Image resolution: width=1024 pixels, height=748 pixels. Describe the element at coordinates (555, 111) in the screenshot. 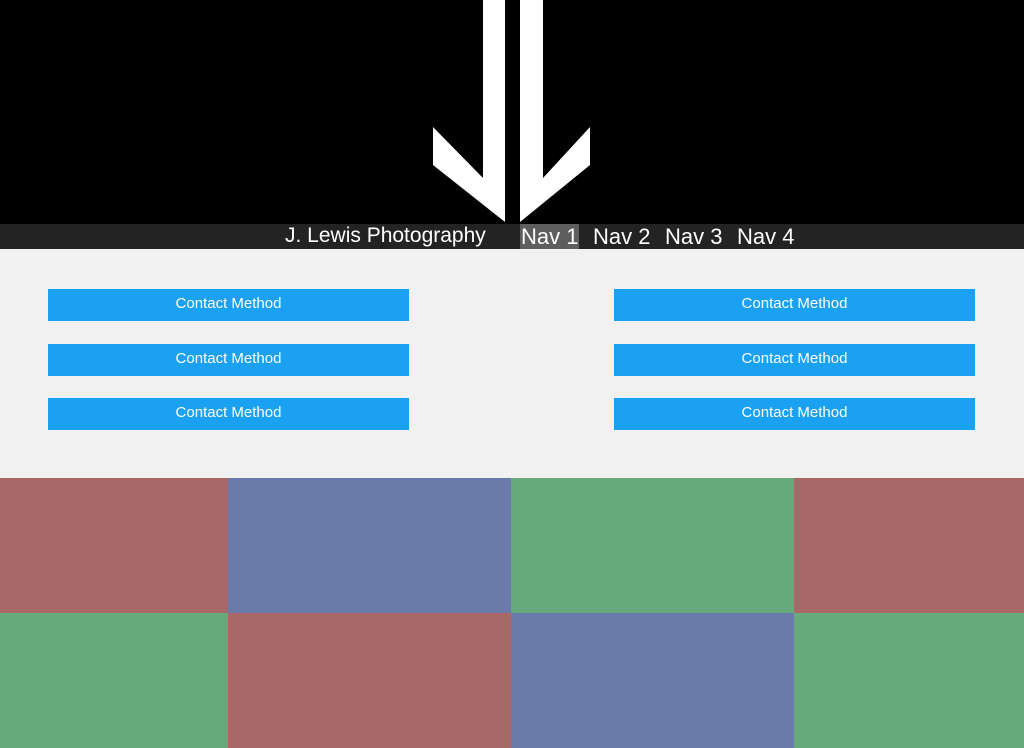

I see `right-down-arrow-icon` at that location.